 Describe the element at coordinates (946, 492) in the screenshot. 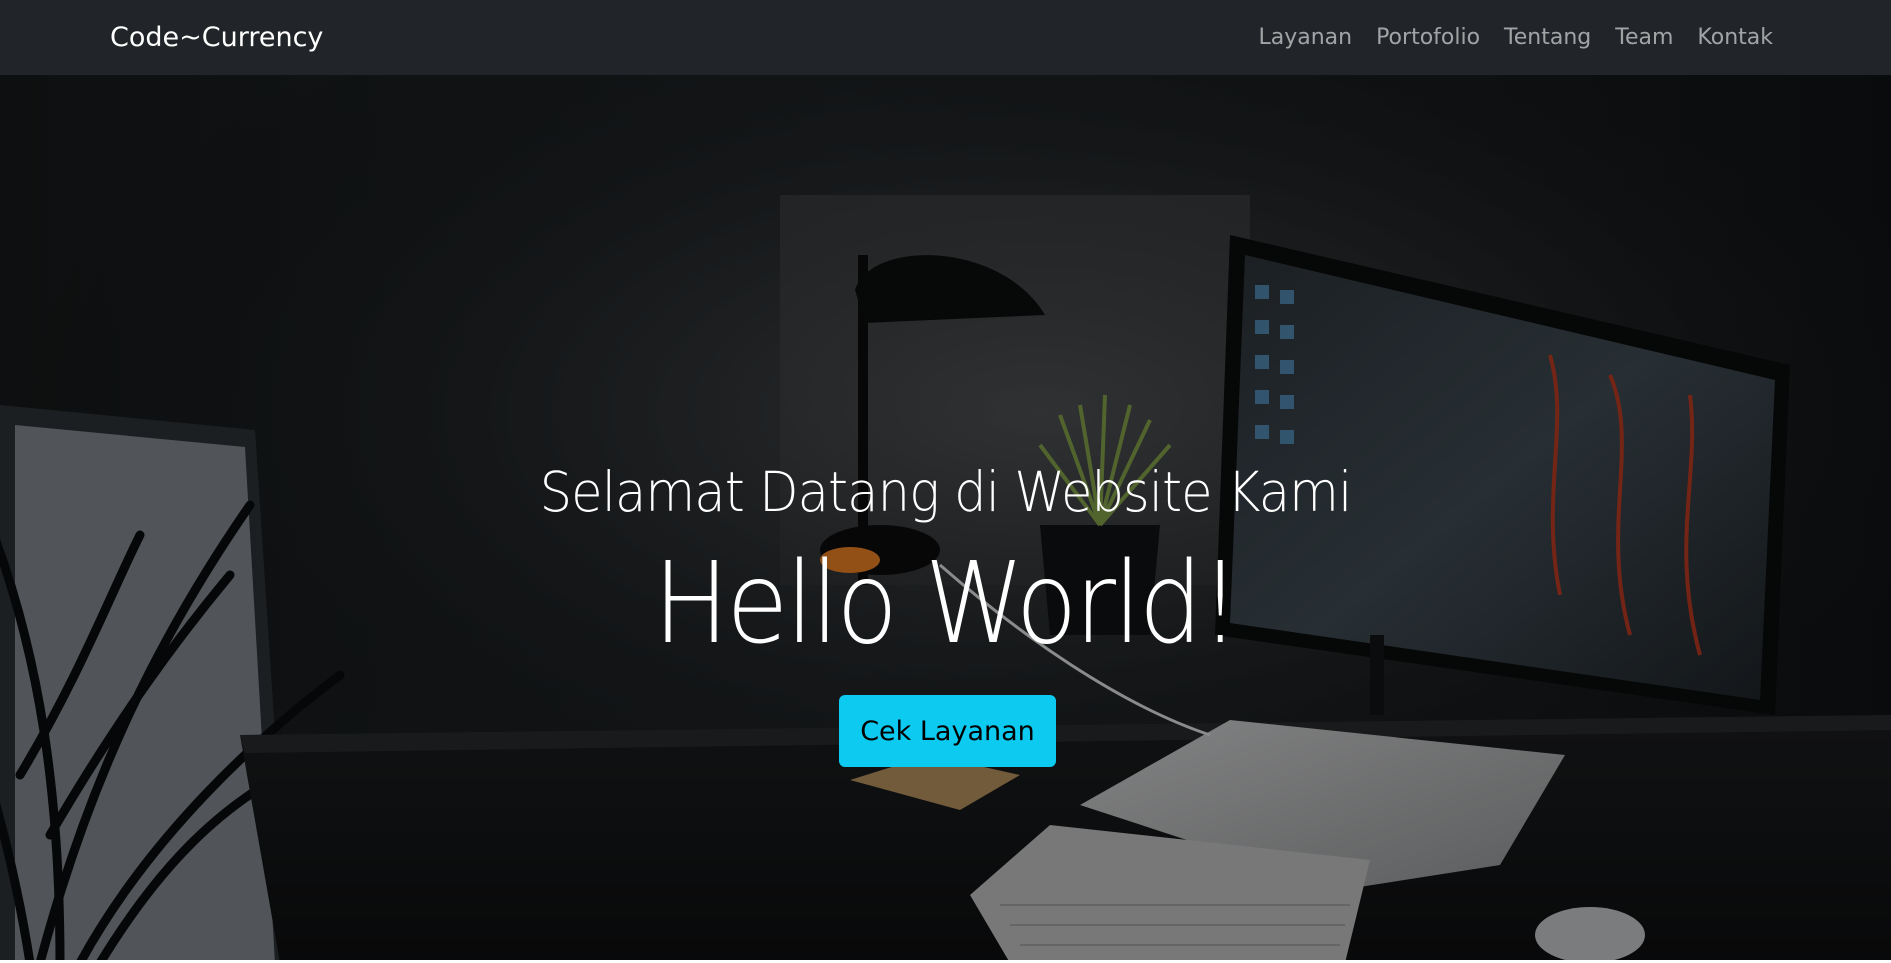

I see `hero-subtitle: Selamat Datang di Website Kami` at that location.